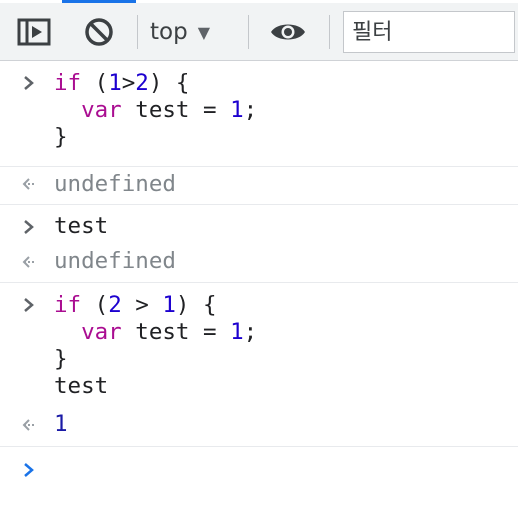 This screenshot has height=510, width=518. What do you see at coordinates (204, 32) in the screenshot?
I see `triangle-down-icon: ▼` at bounding box center [204, 32].